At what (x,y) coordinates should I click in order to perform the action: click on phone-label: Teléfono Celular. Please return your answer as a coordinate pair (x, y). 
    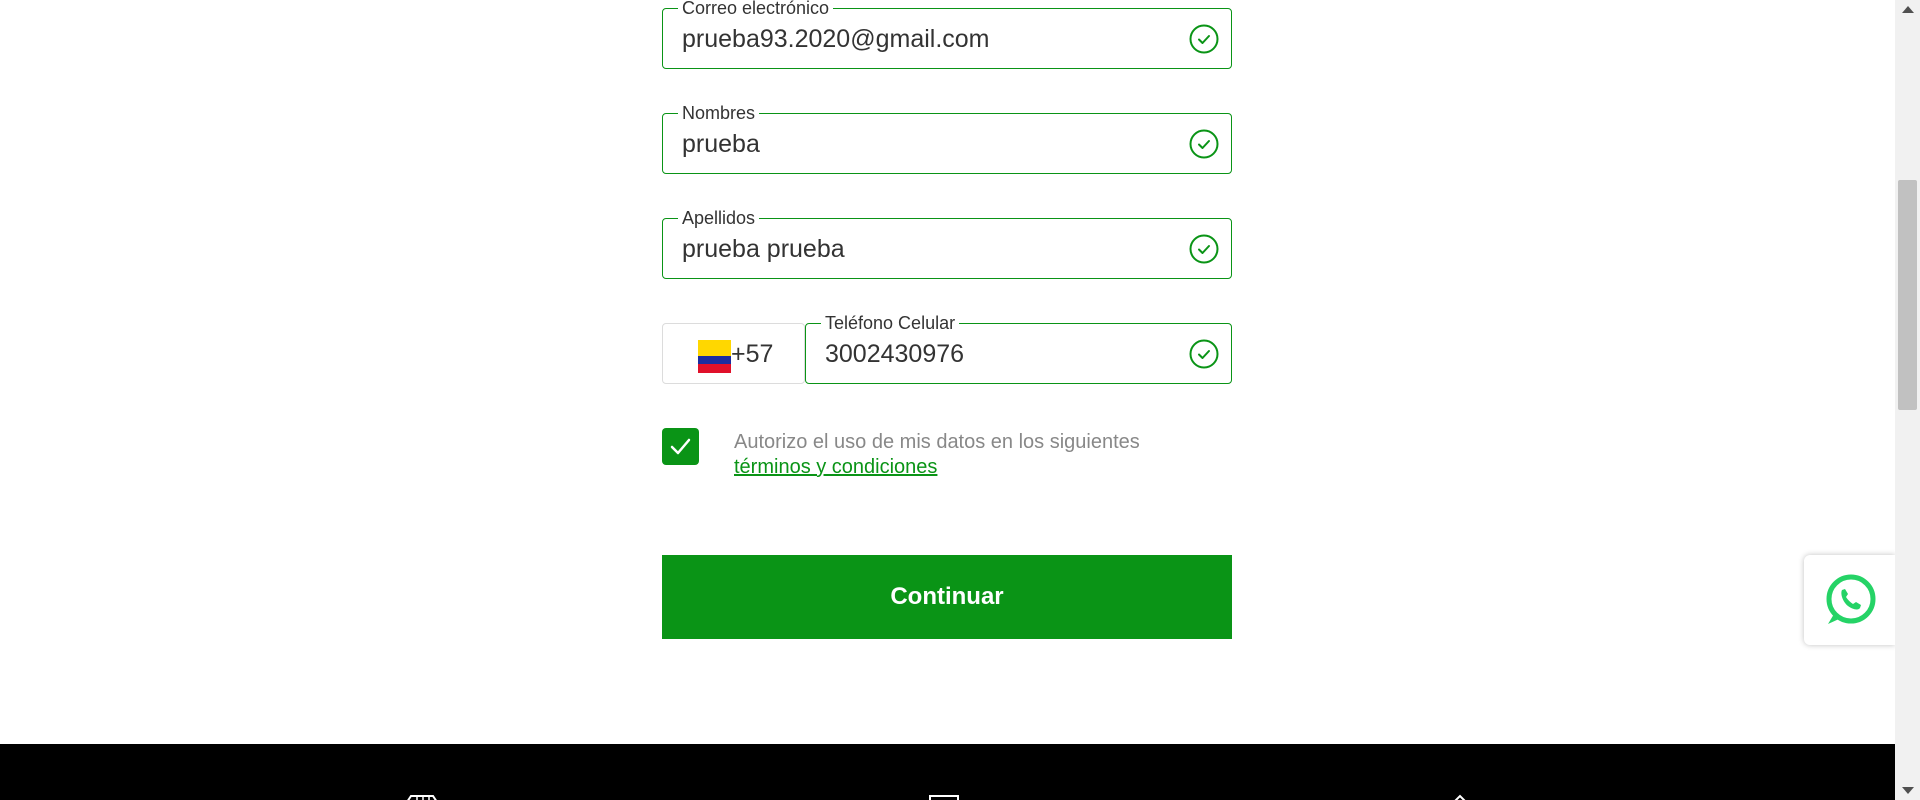
    Looking at the image, I should click on (890, 323).